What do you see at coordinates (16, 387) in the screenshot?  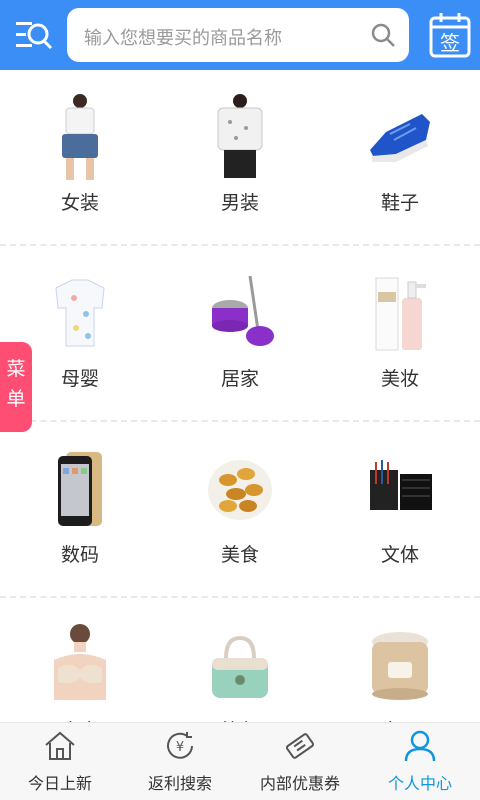 I see `side-menu-tab: 菜 单` at bounding box center [16, 387].